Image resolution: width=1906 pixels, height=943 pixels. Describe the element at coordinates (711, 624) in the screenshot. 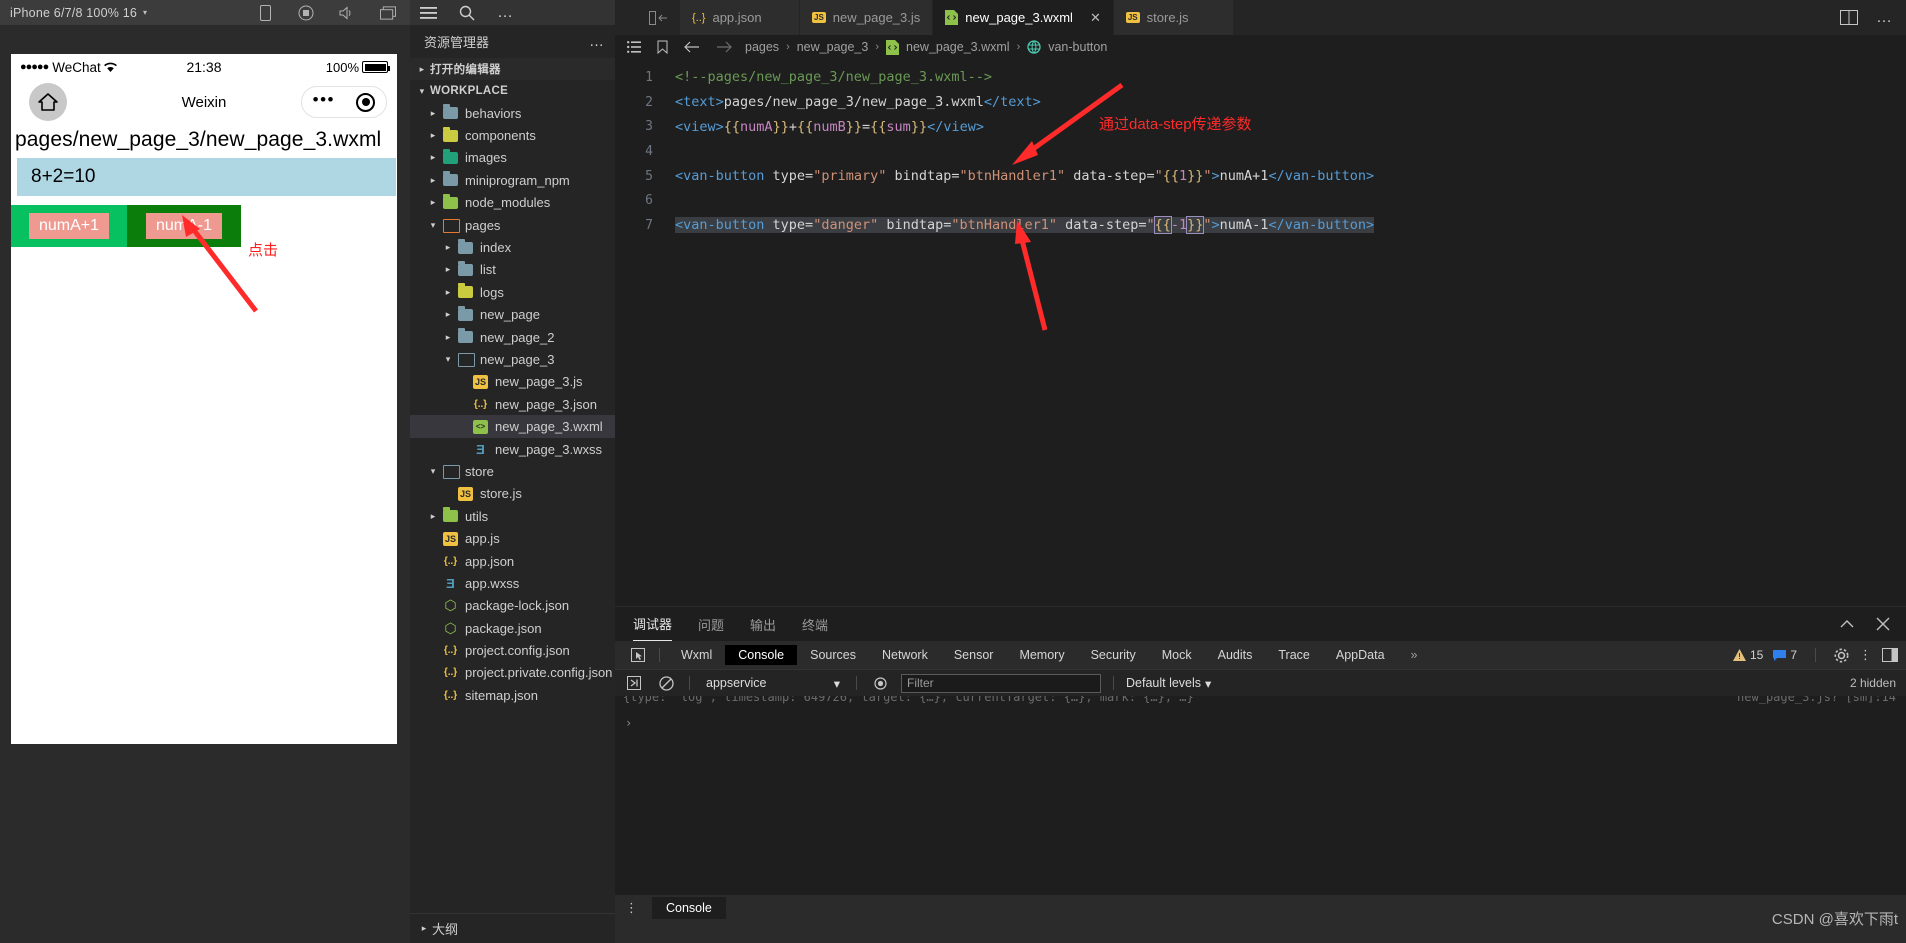

I see `panel-tab: 问题` at that location.